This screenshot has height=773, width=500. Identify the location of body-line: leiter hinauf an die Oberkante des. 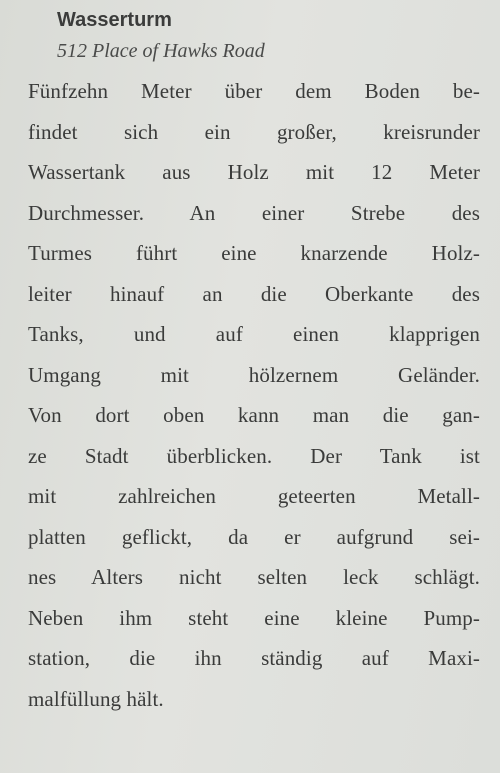
(254, 293).